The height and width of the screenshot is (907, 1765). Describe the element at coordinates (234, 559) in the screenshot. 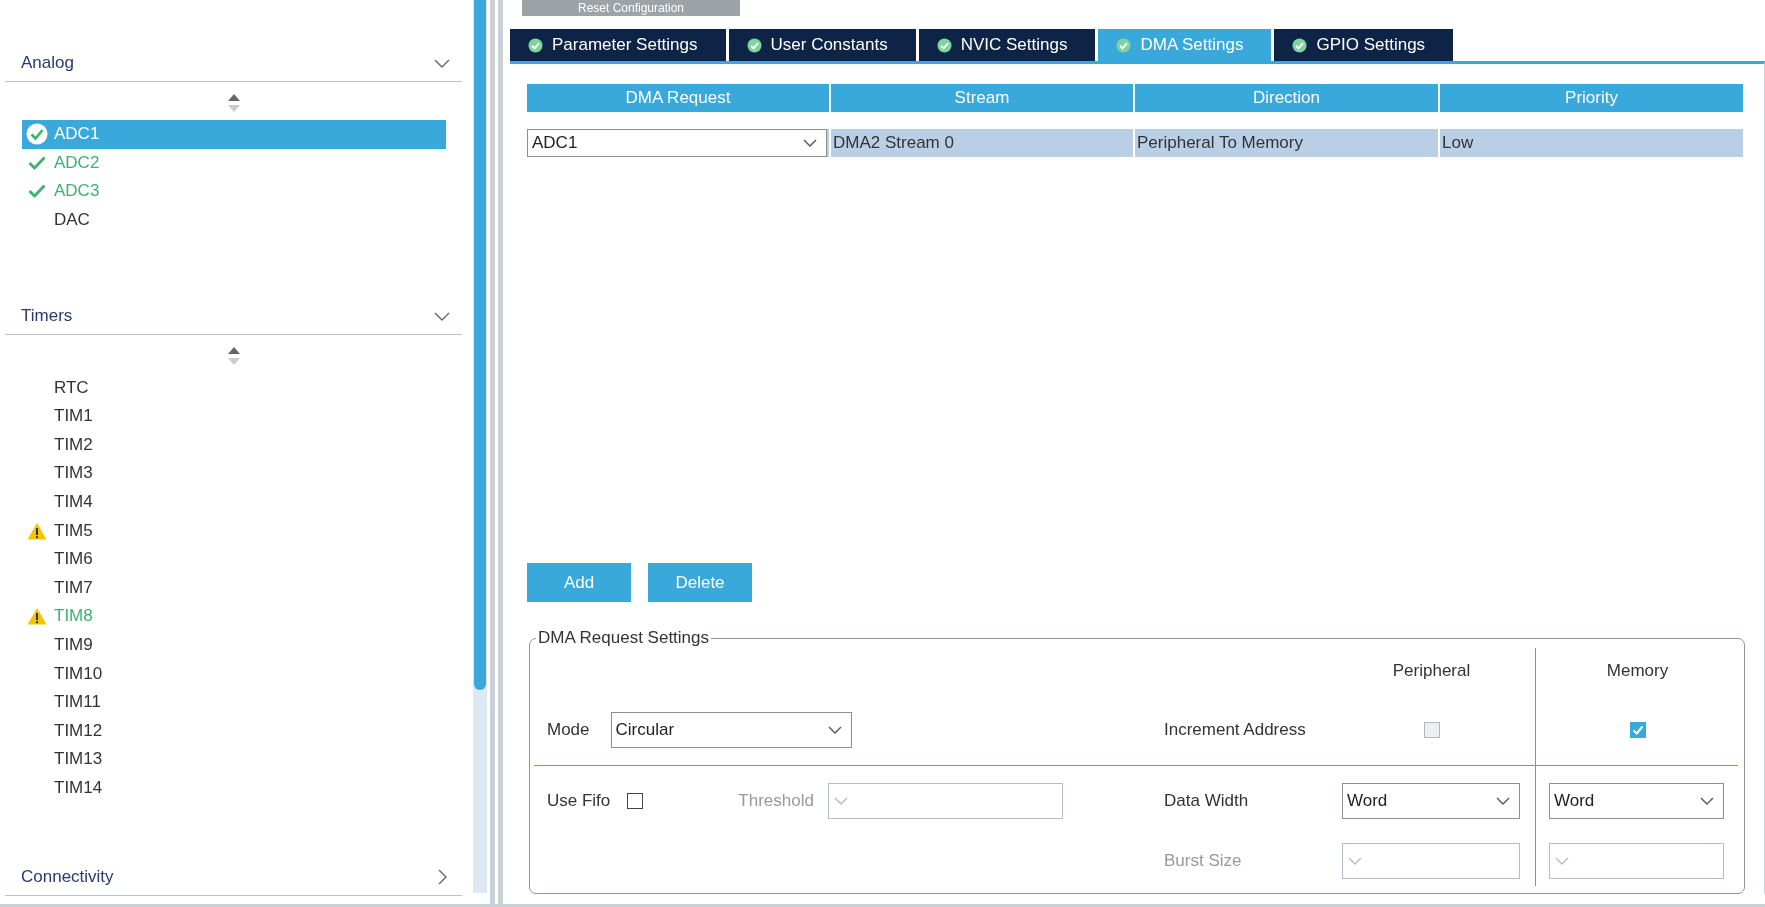

I see `sidebar-item: TIM6` at that location.